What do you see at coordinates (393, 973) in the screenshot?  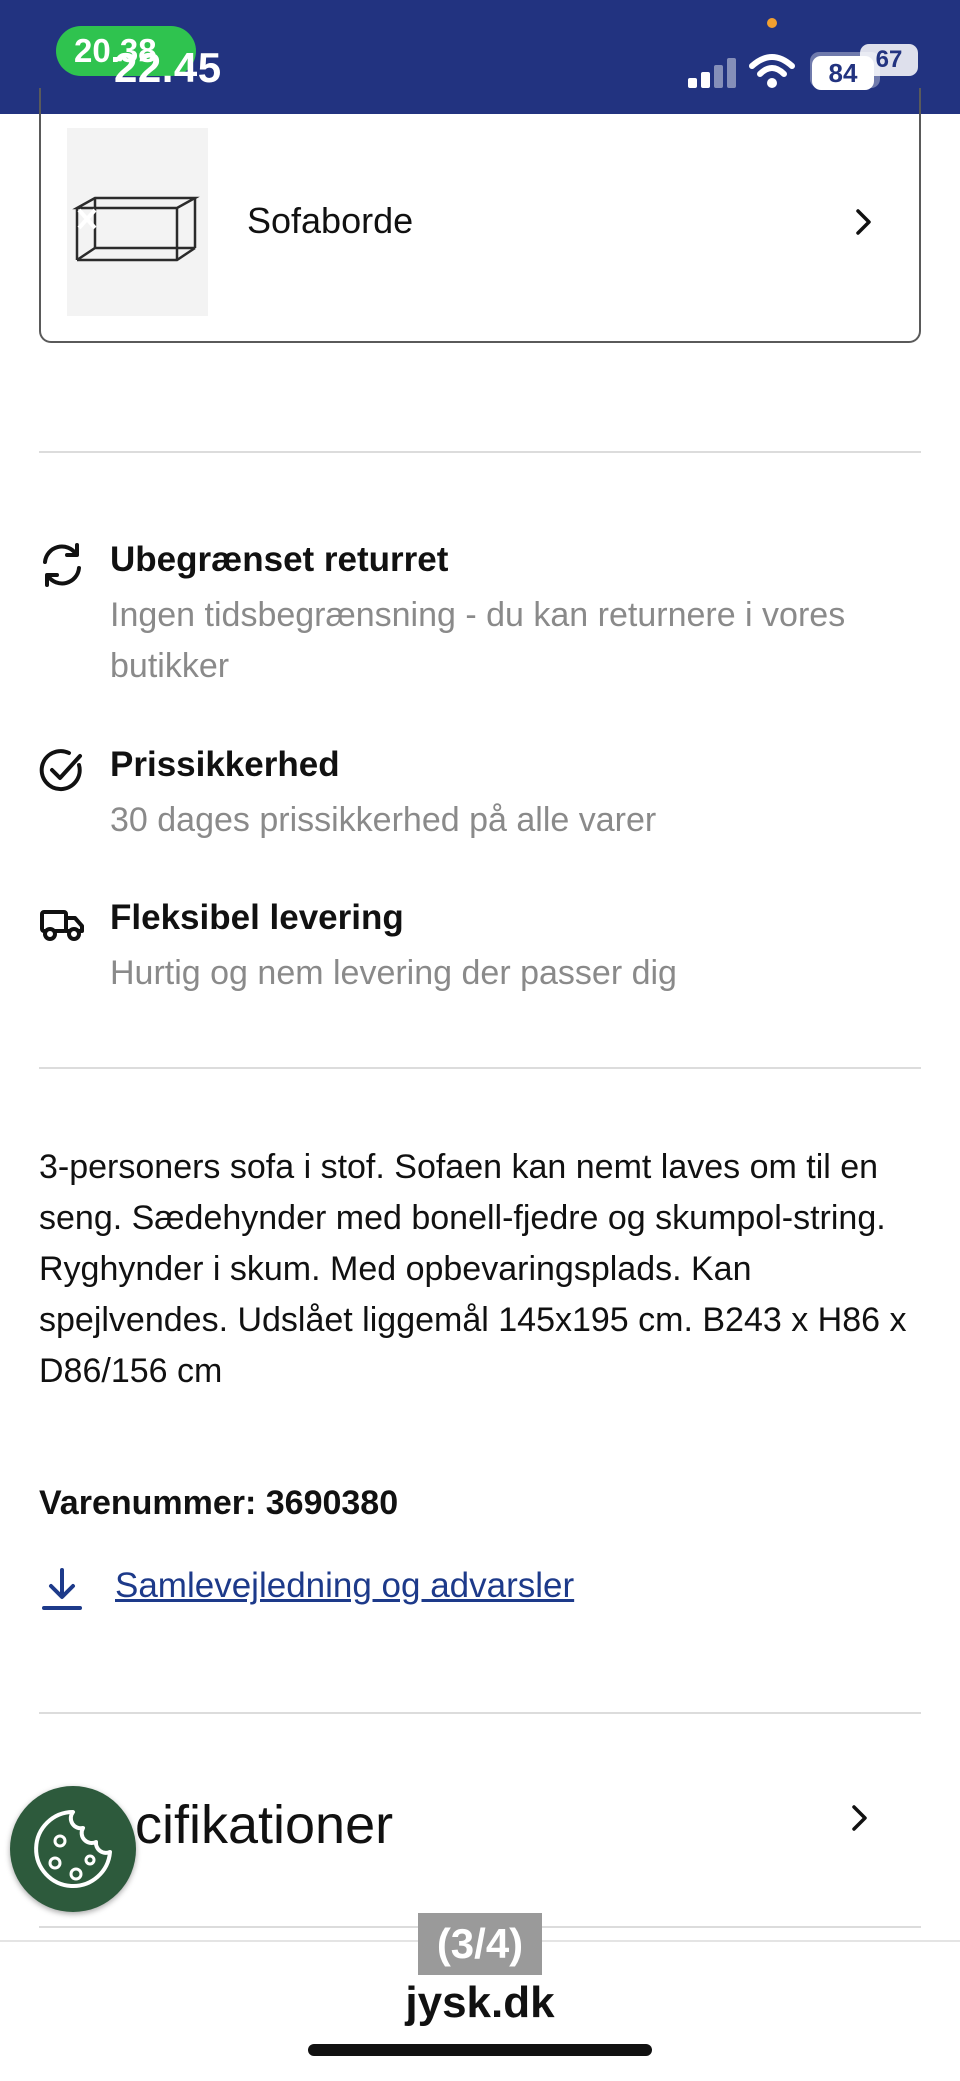 I see `feature-description: Hurtig og nem levering der passer dig` at bounding box center [393, 973].